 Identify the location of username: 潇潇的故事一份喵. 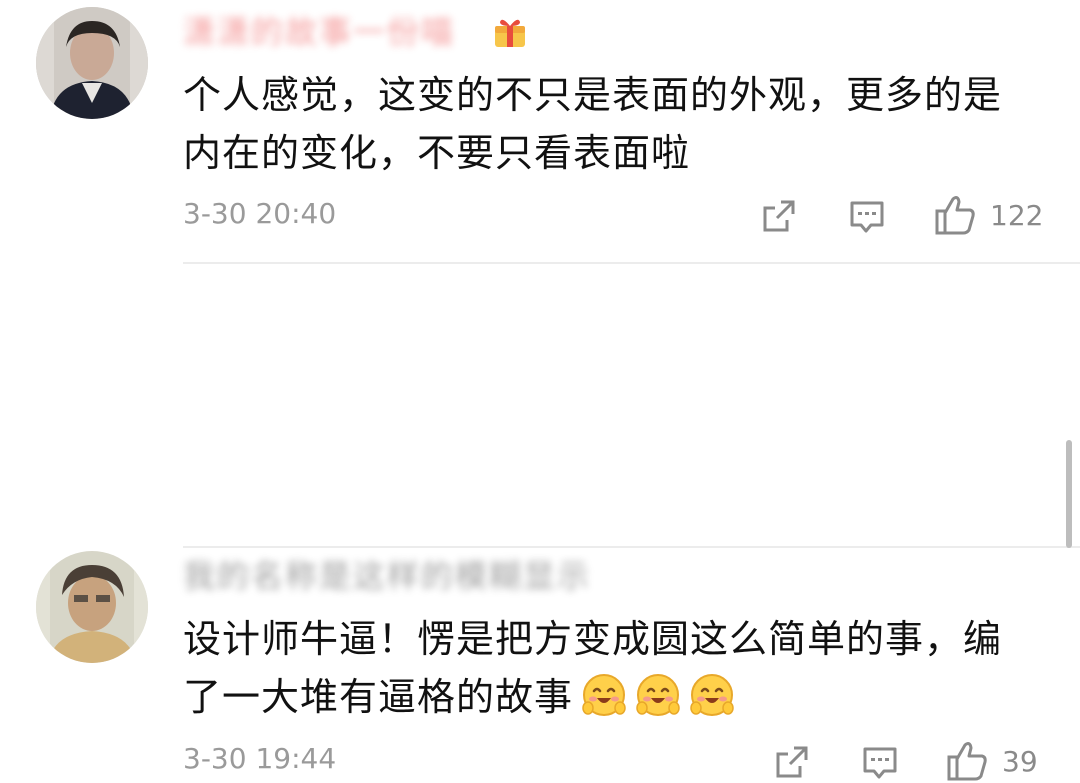
(333, 32).